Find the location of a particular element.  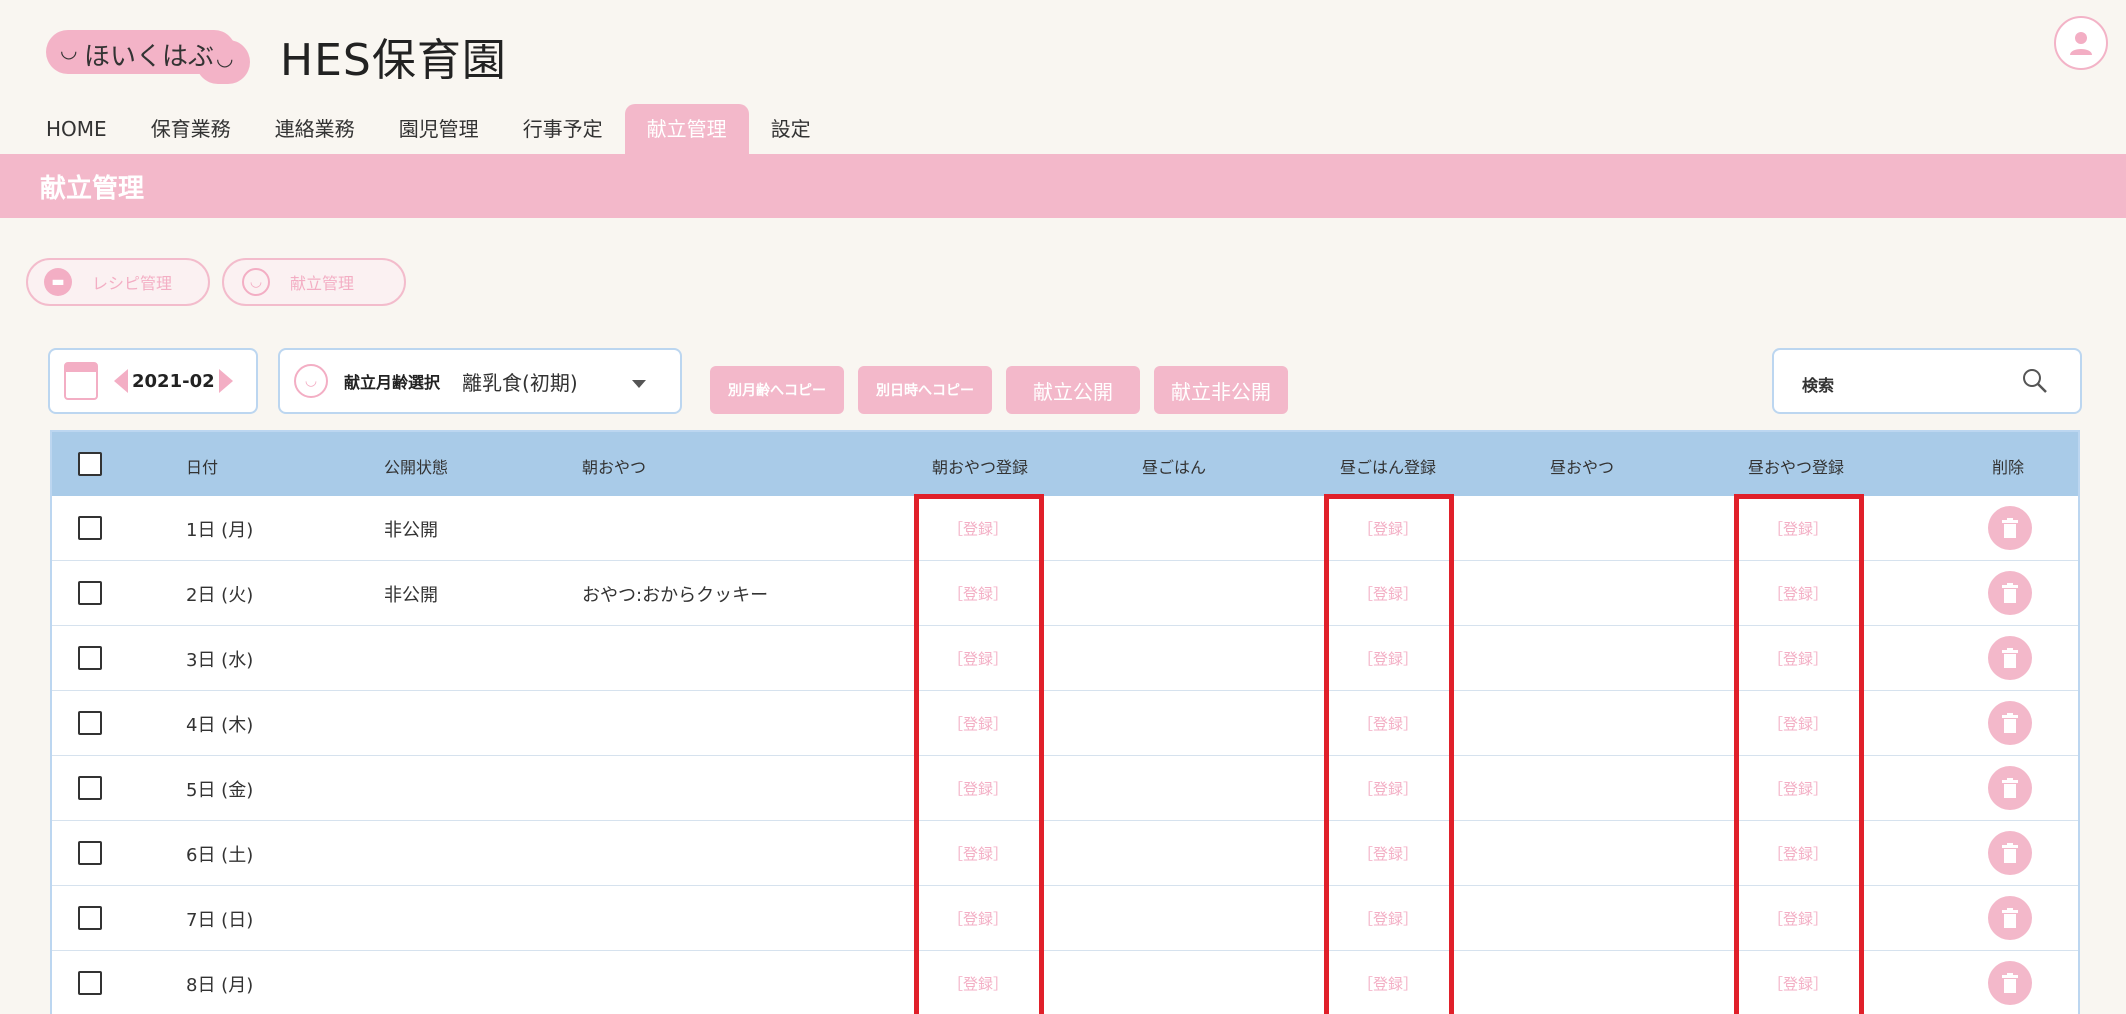

main-nav: HOME 保育業務 連絡業務 園児管理 行事予定 献立管理 設定 is located at coordinates (428, 129).